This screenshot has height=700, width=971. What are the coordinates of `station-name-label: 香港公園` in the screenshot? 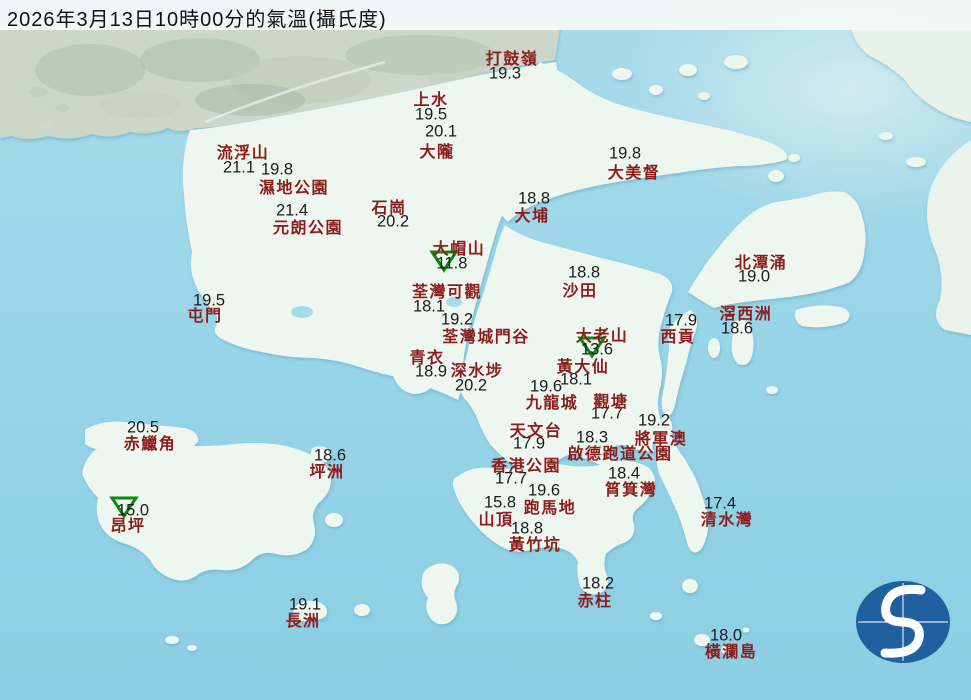 It's located at (526, 466).